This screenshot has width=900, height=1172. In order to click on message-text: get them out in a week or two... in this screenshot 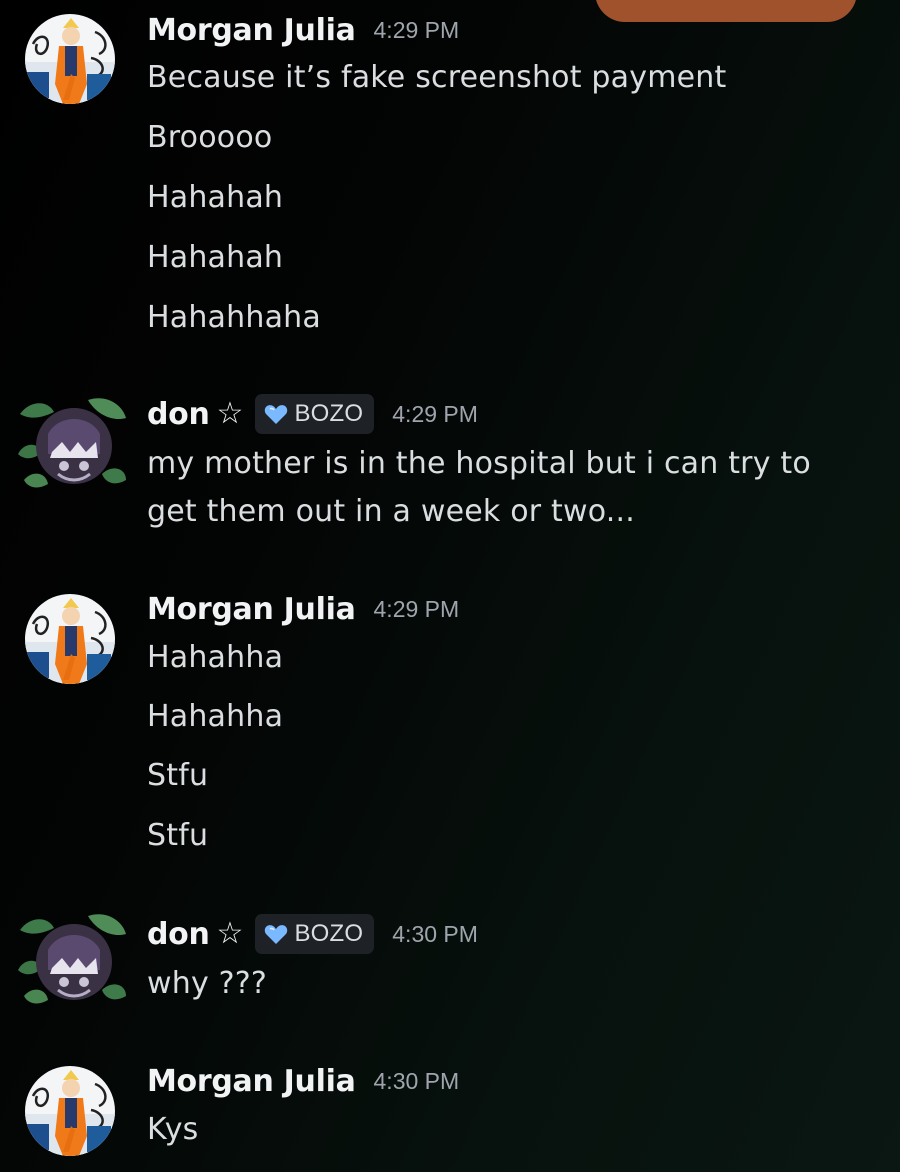, I will do `click(391, 511)`.